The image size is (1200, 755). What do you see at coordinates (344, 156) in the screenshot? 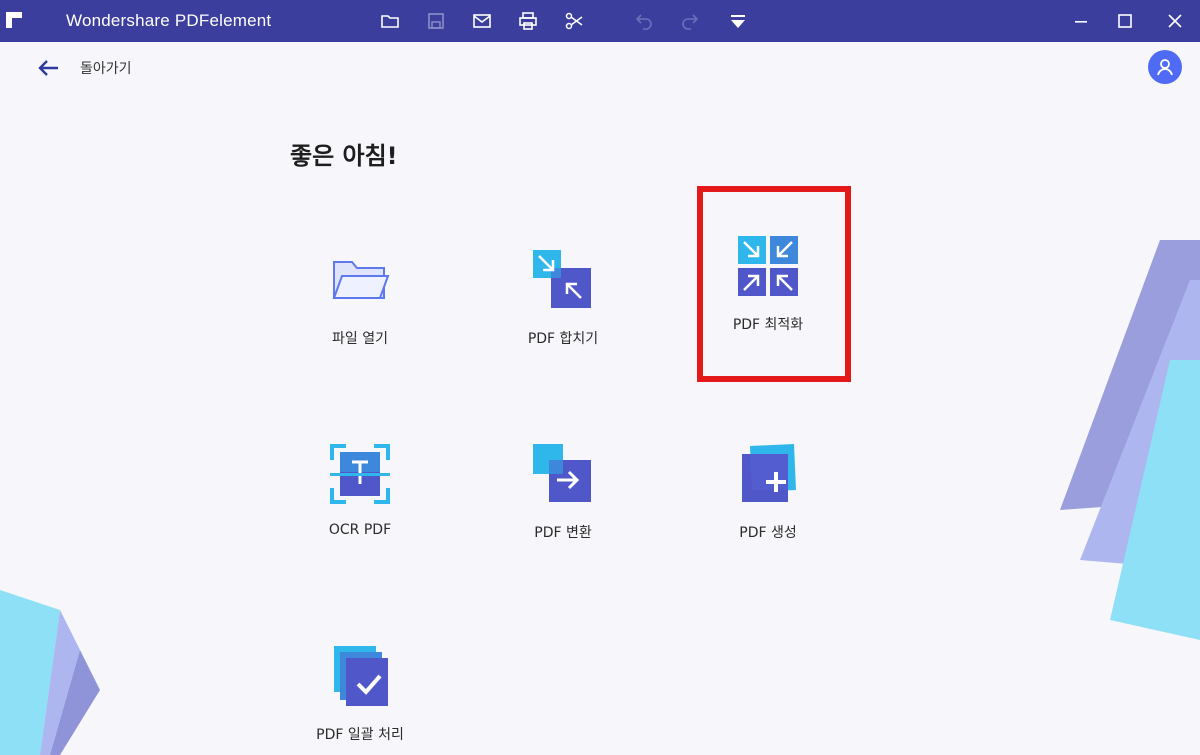
I see `greeting-title: 좋은 아침!` at bounding box center [344, 156].